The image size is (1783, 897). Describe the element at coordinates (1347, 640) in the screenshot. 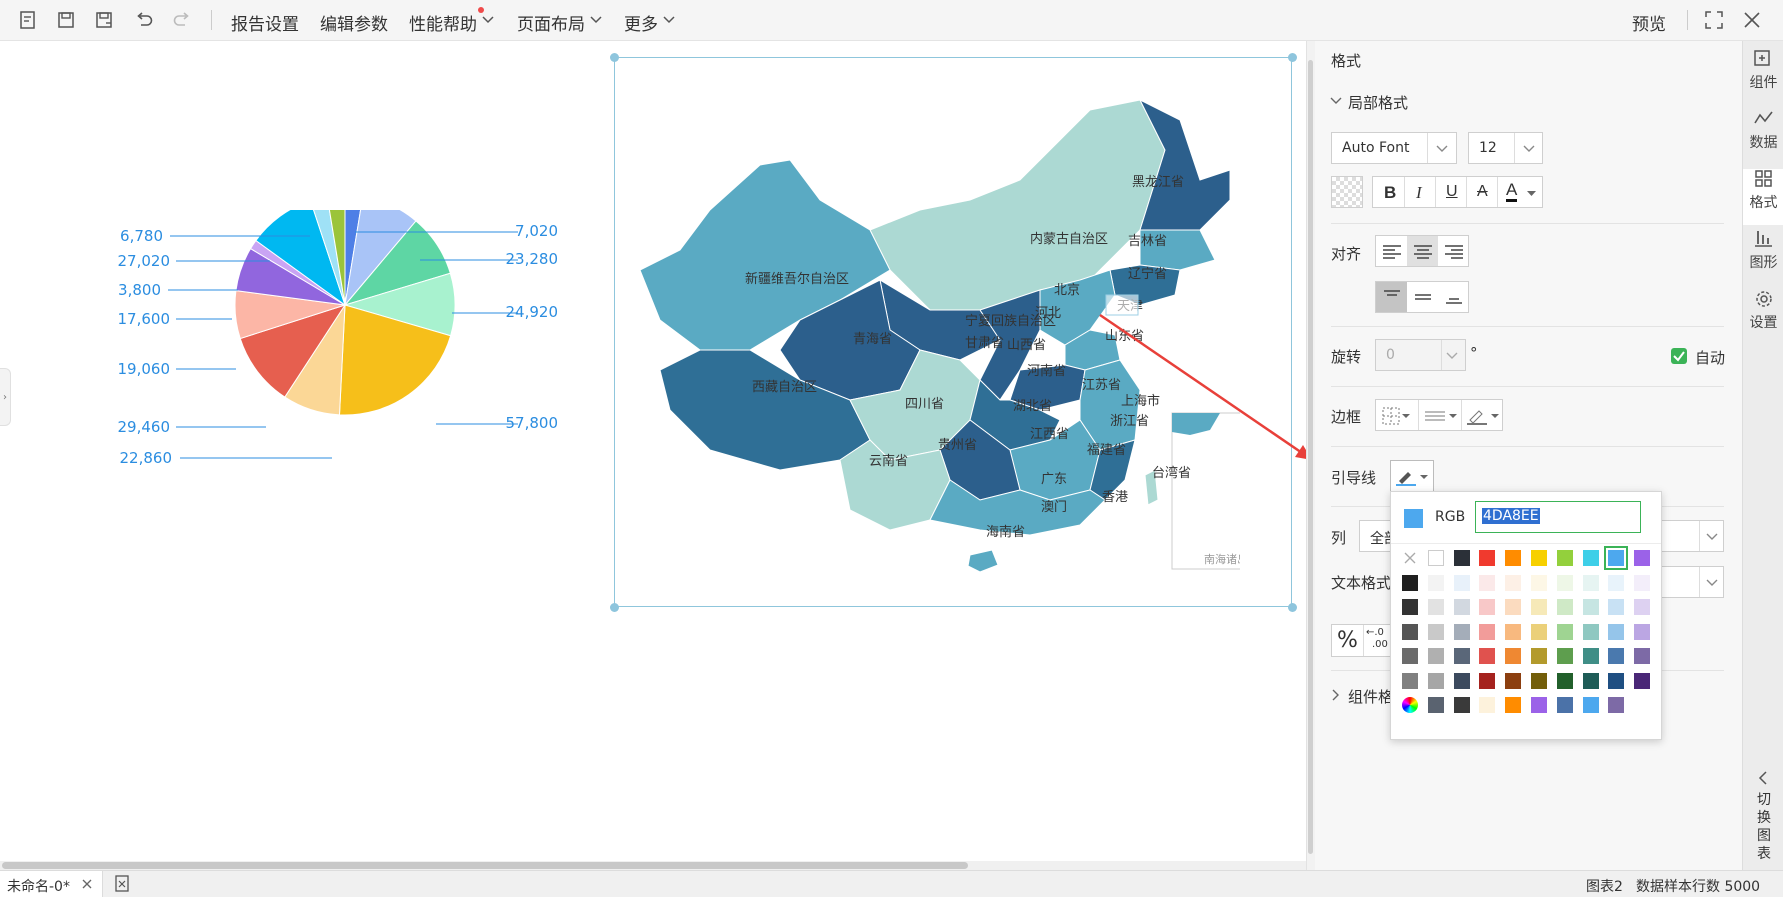

I see `percent-button: %` at that location.